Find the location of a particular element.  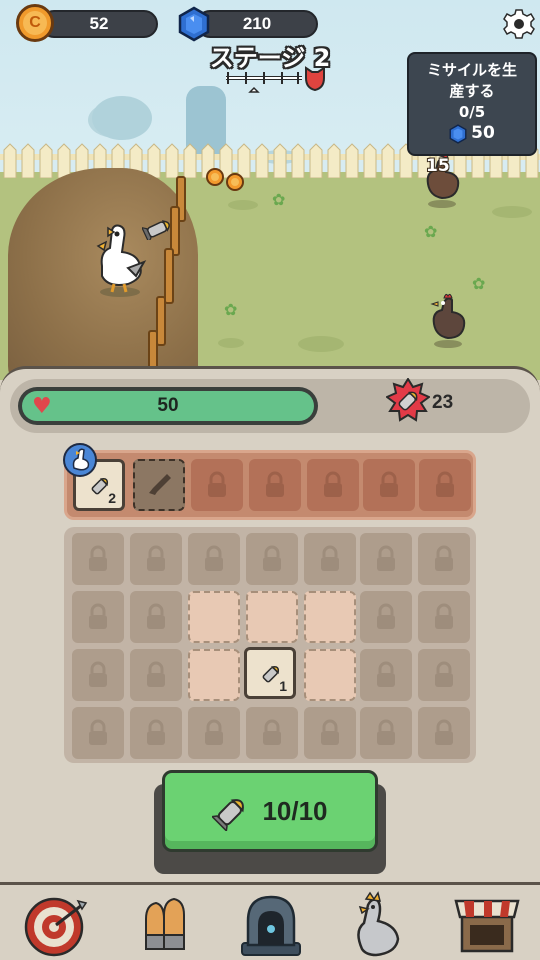

mission-reward: 50 is located at coordinates (472, 133).